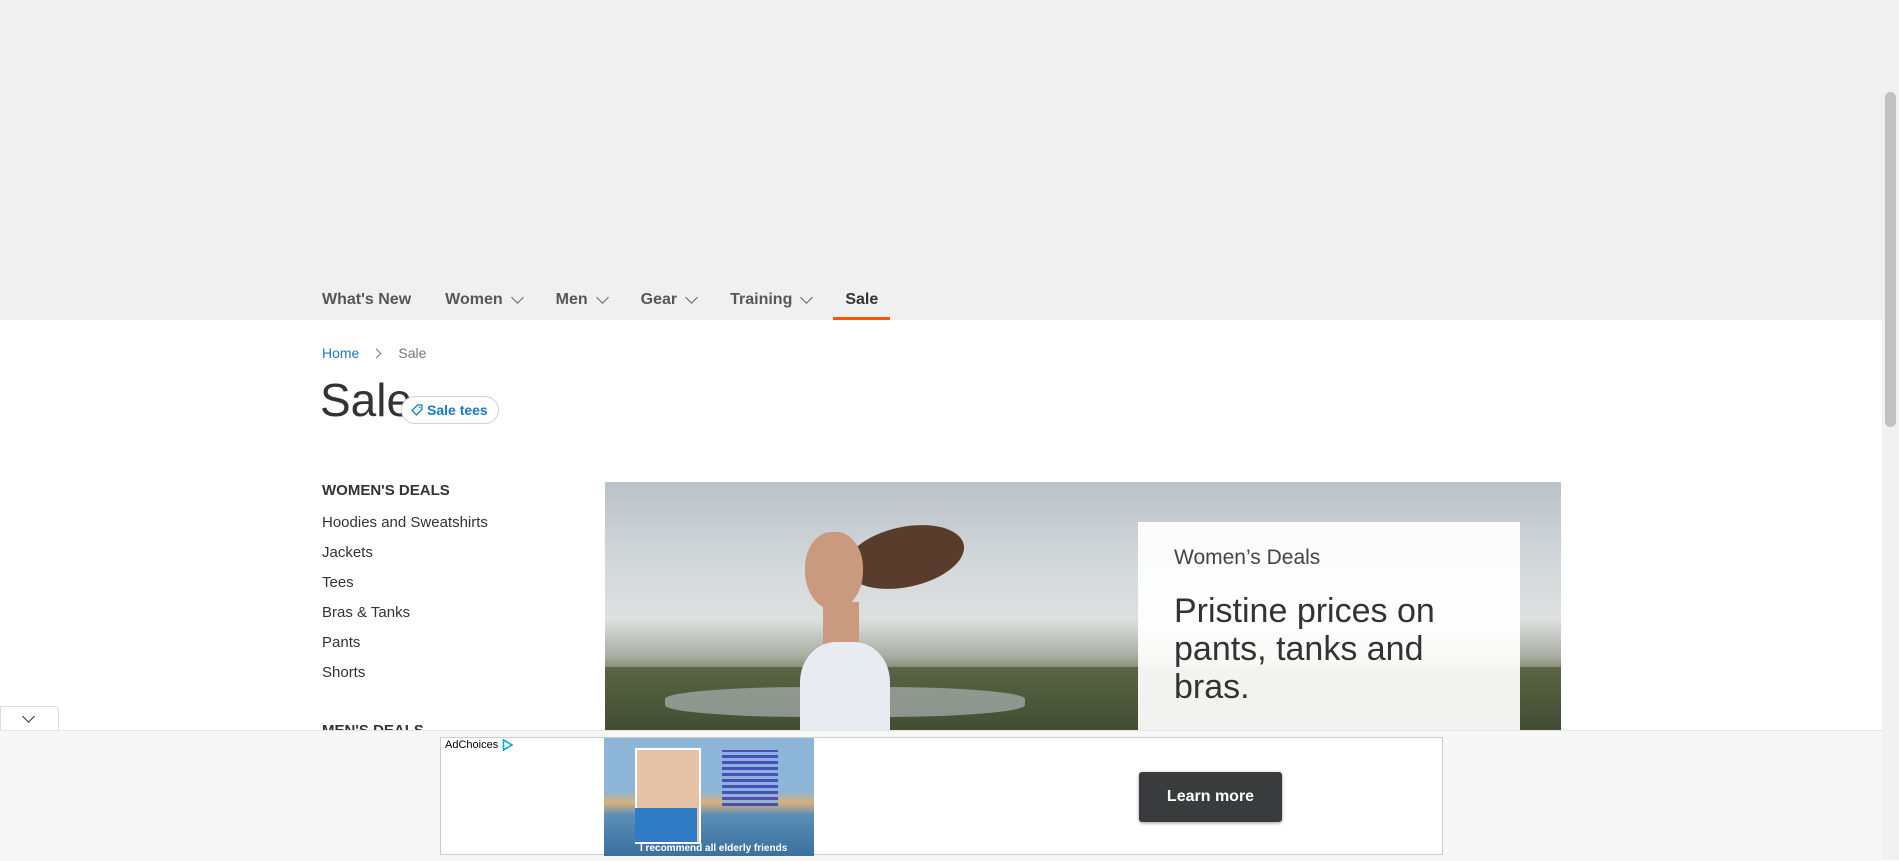 This screenshot has width=1899, height=861. I want to click on breadcrumb-current: Sale, so click(412, 353).